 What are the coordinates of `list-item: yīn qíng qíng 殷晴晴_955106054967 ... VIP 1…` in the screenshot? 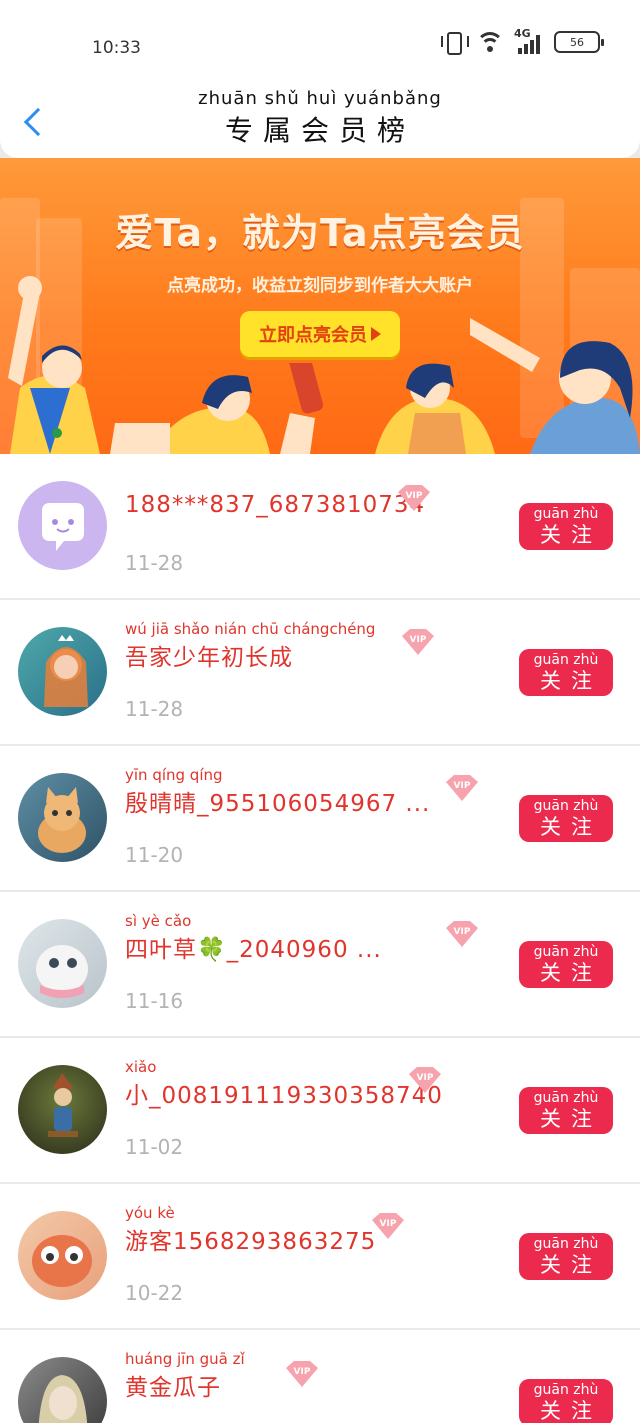 It's located at (320, 818).